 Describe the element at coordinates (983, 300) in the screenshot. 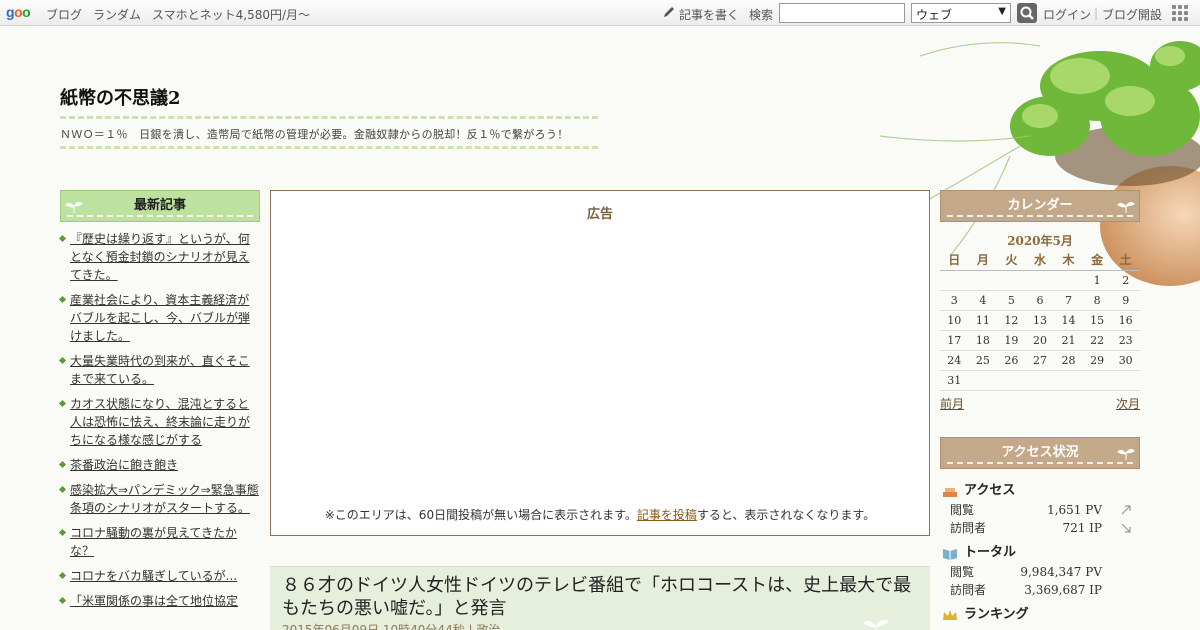

I see `calendar-day: 4` at that location.